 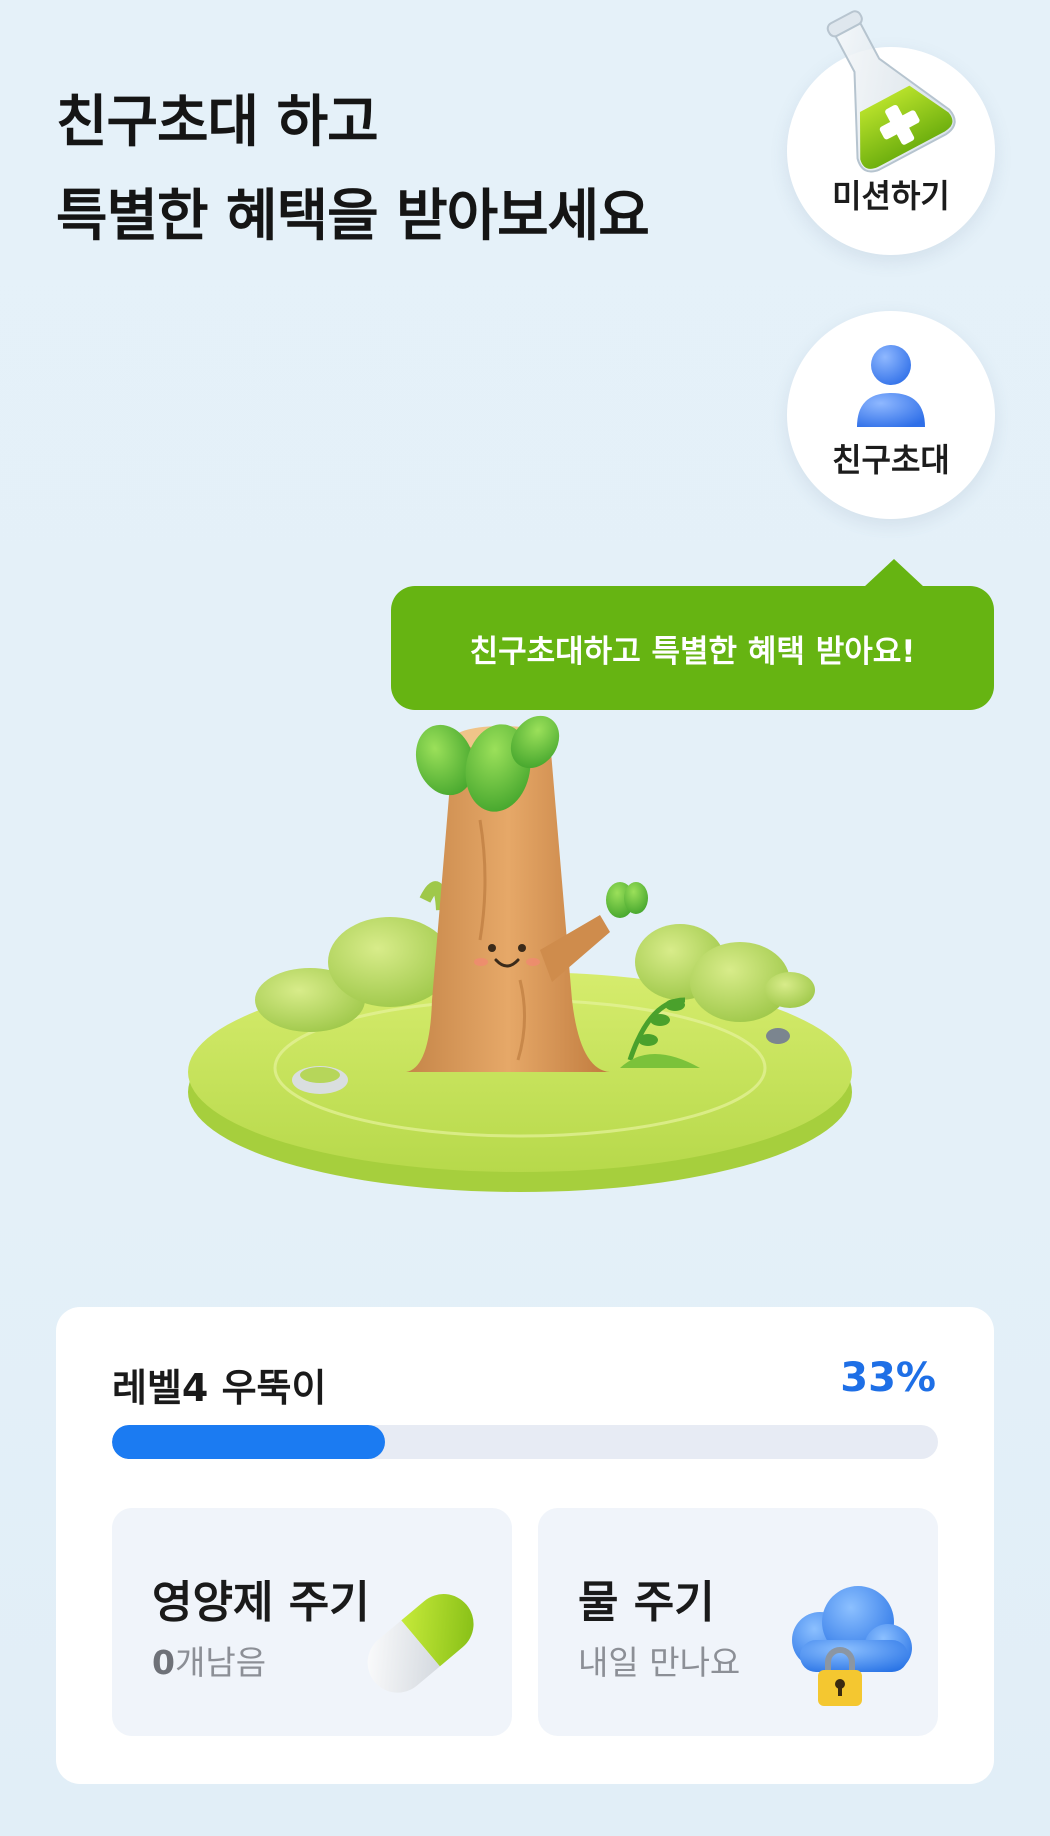 What do you see at coordinates (891, 386) in the screenshot?
I see `person-icon` at bounding box center [891, 386].